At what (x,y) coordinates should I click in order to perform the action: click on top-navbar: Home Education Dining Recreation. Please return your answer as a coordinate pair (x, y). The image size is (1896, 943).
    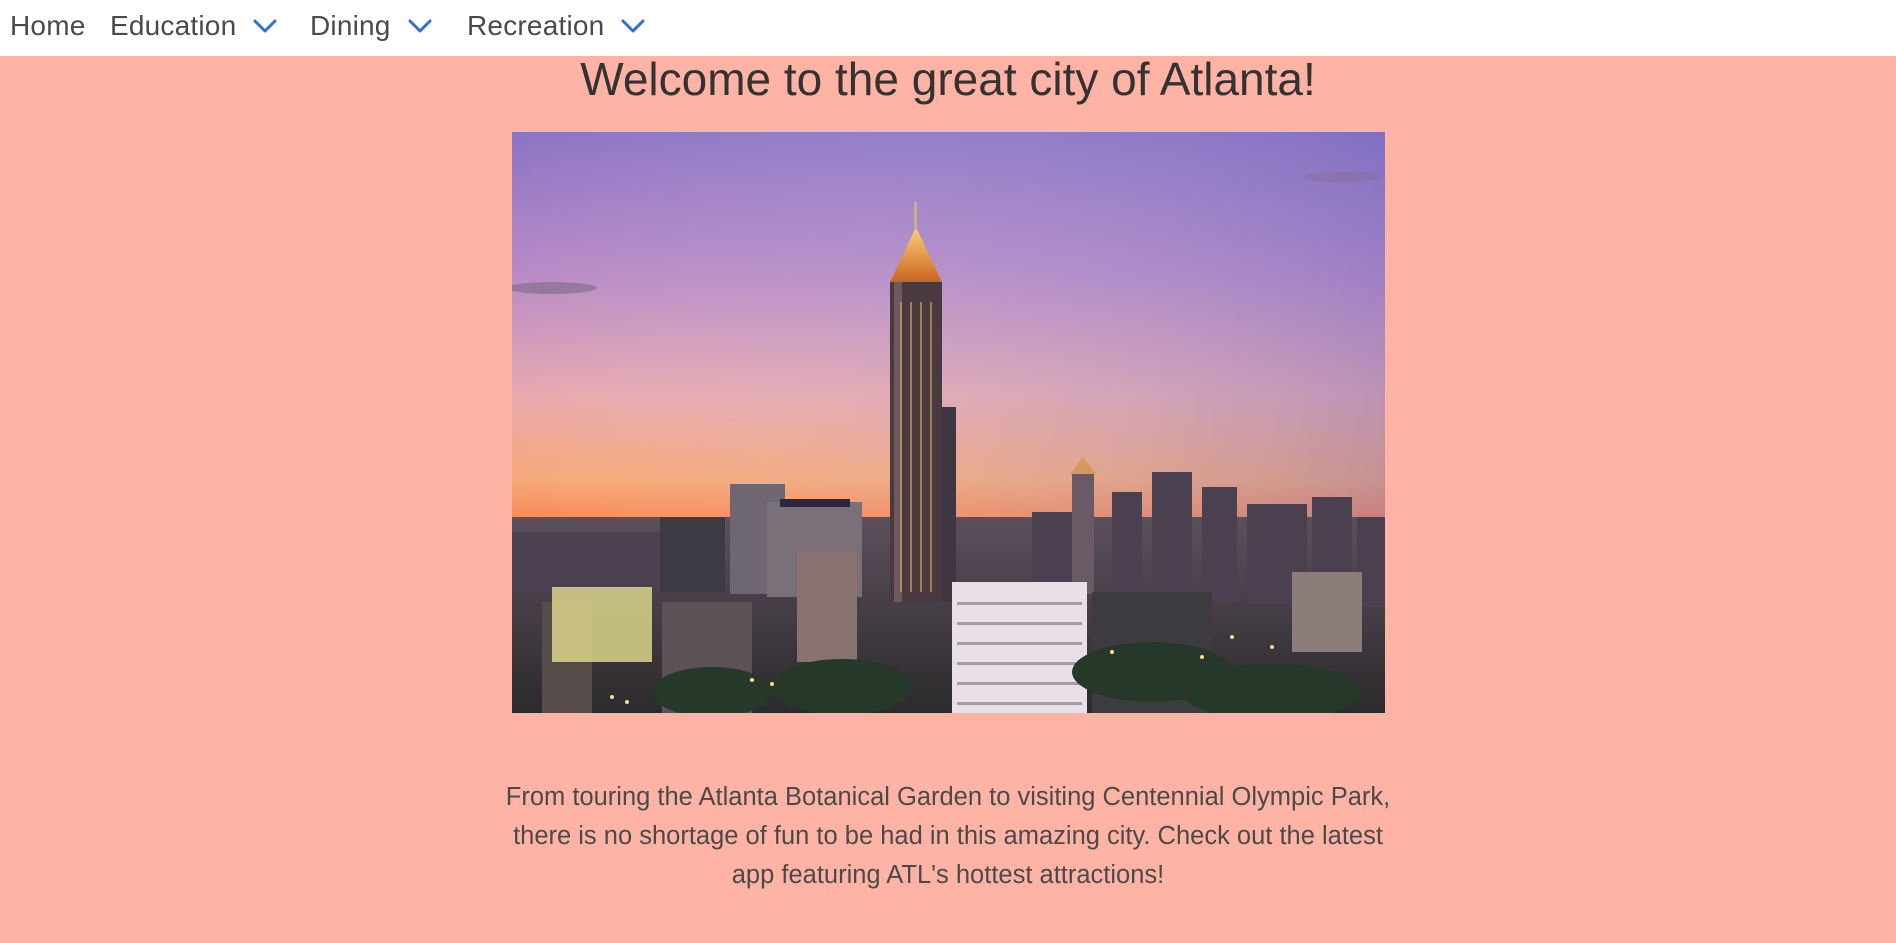
    Looking at the image, I should click on (948, 28).